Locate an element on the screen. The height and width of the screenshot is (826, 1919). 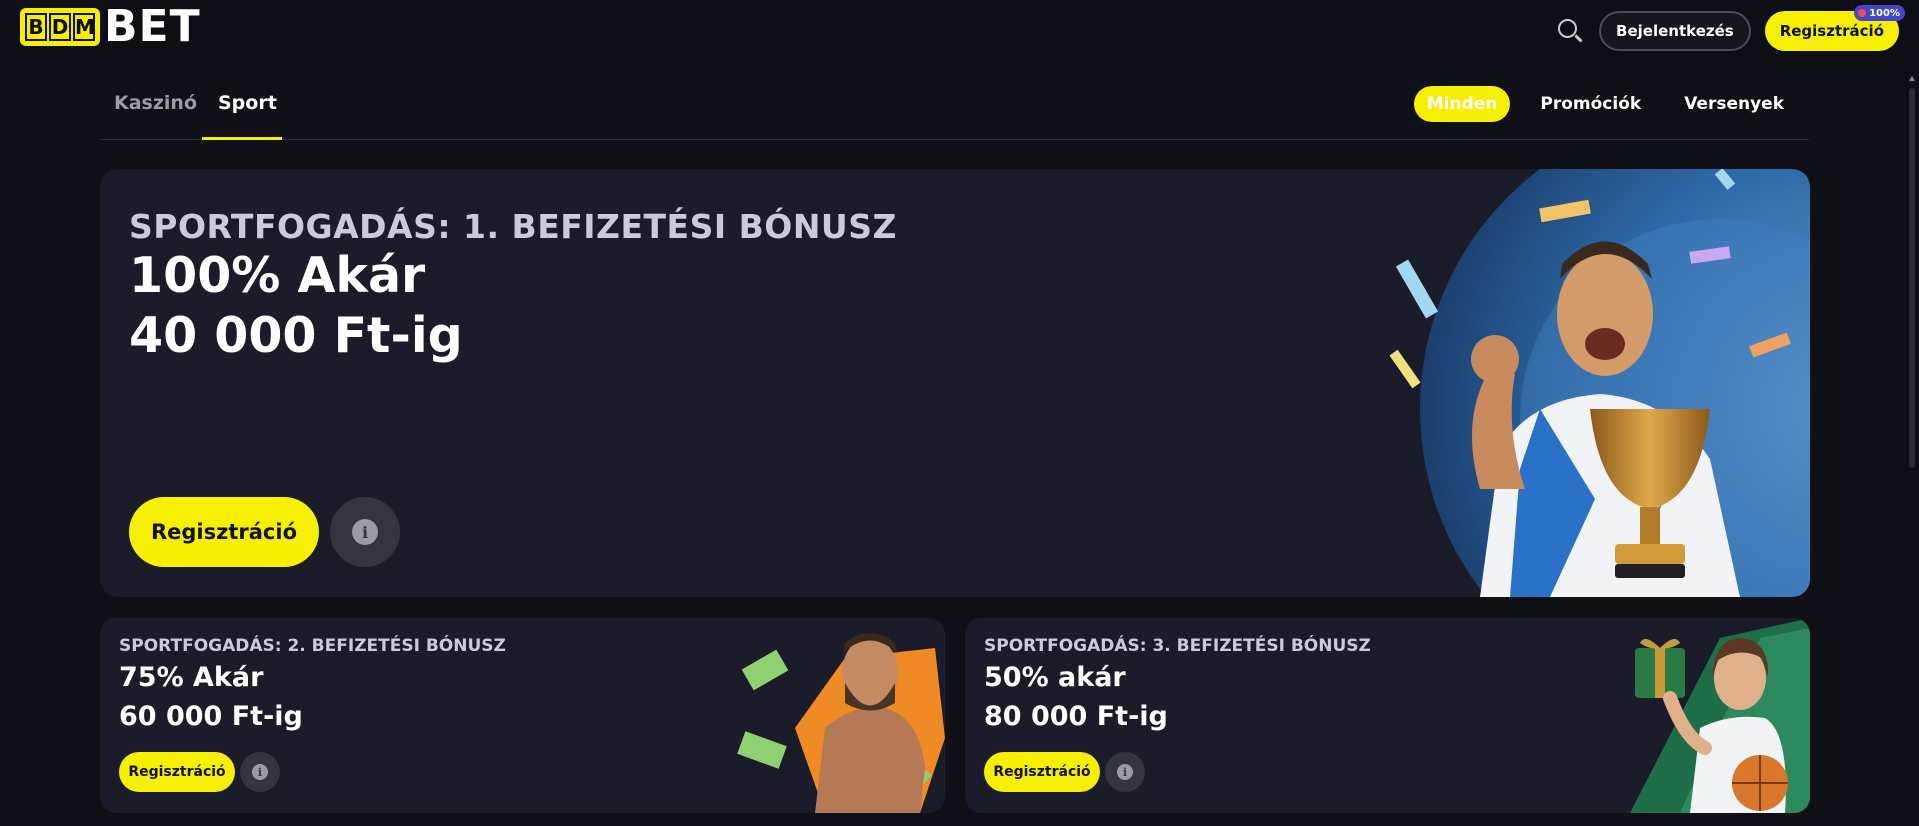
register-button: Regisztráció 100% is located at coordinates (1834, 28).